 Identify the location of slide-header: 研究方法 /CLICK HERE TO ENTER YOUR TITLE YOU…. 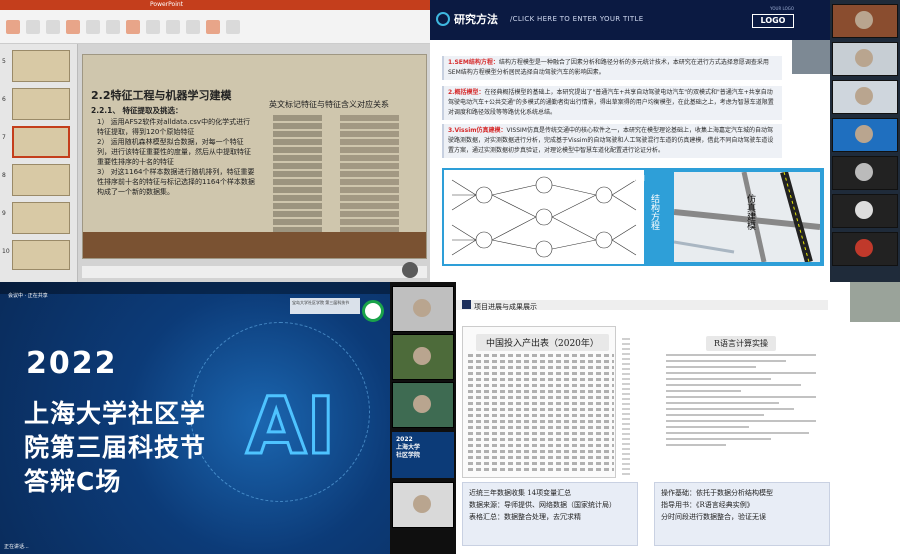
(630, 20).